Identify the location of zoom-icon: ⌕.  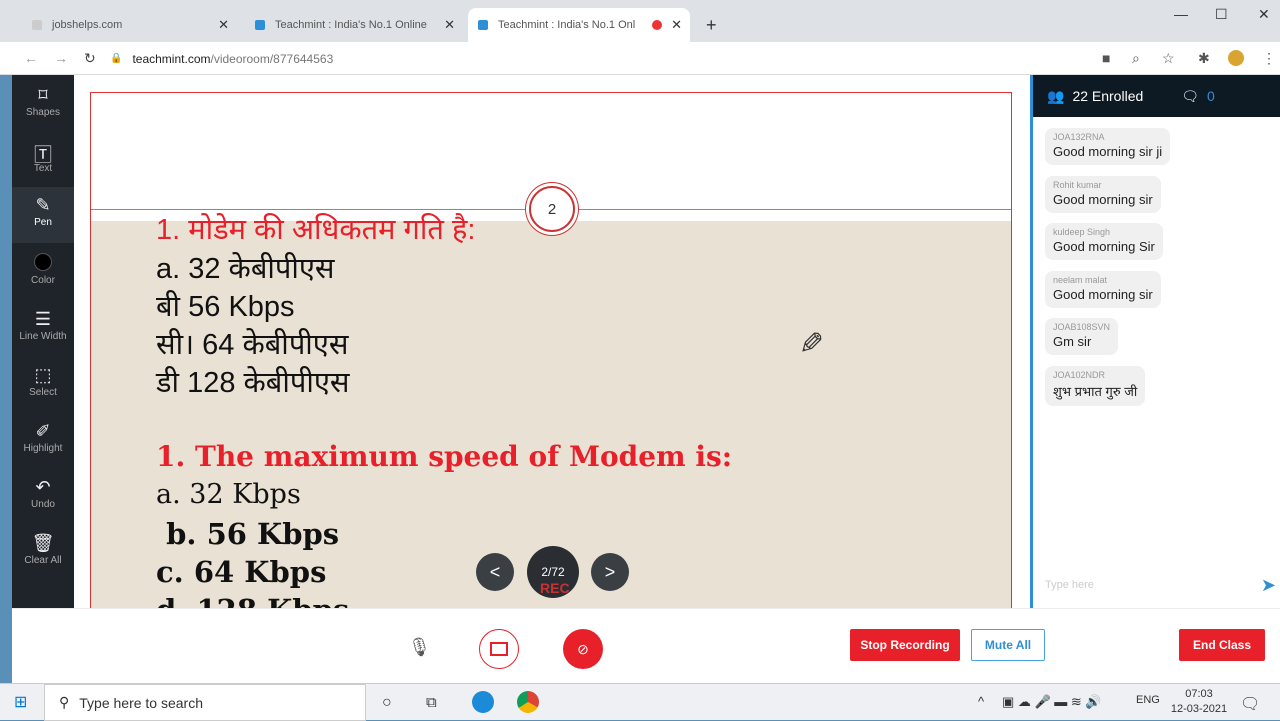
(1136, 58).